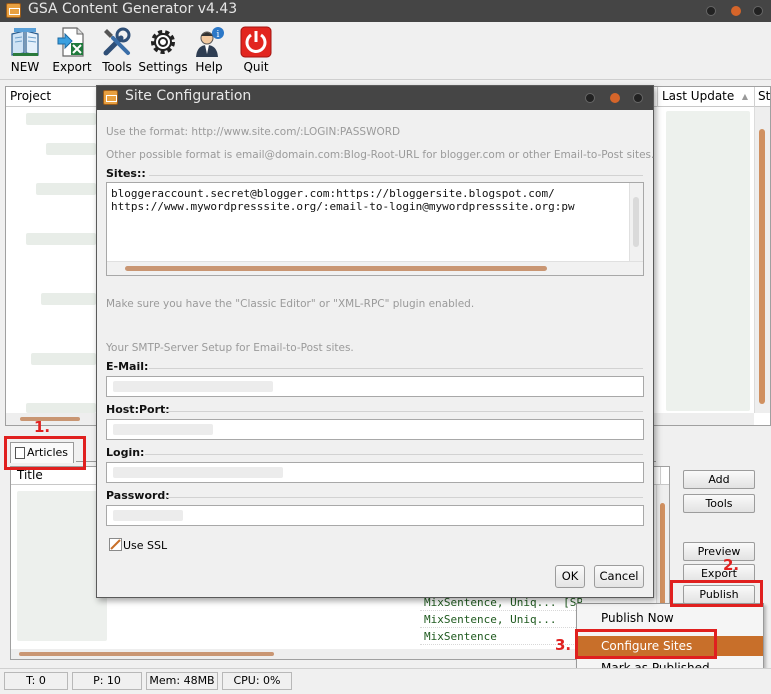 The image size is (771, 694). What do you see at coordinates (460, 636) in the screenshot?
I see `article-row-text: MixSentence` at bounding box center [460, 636].